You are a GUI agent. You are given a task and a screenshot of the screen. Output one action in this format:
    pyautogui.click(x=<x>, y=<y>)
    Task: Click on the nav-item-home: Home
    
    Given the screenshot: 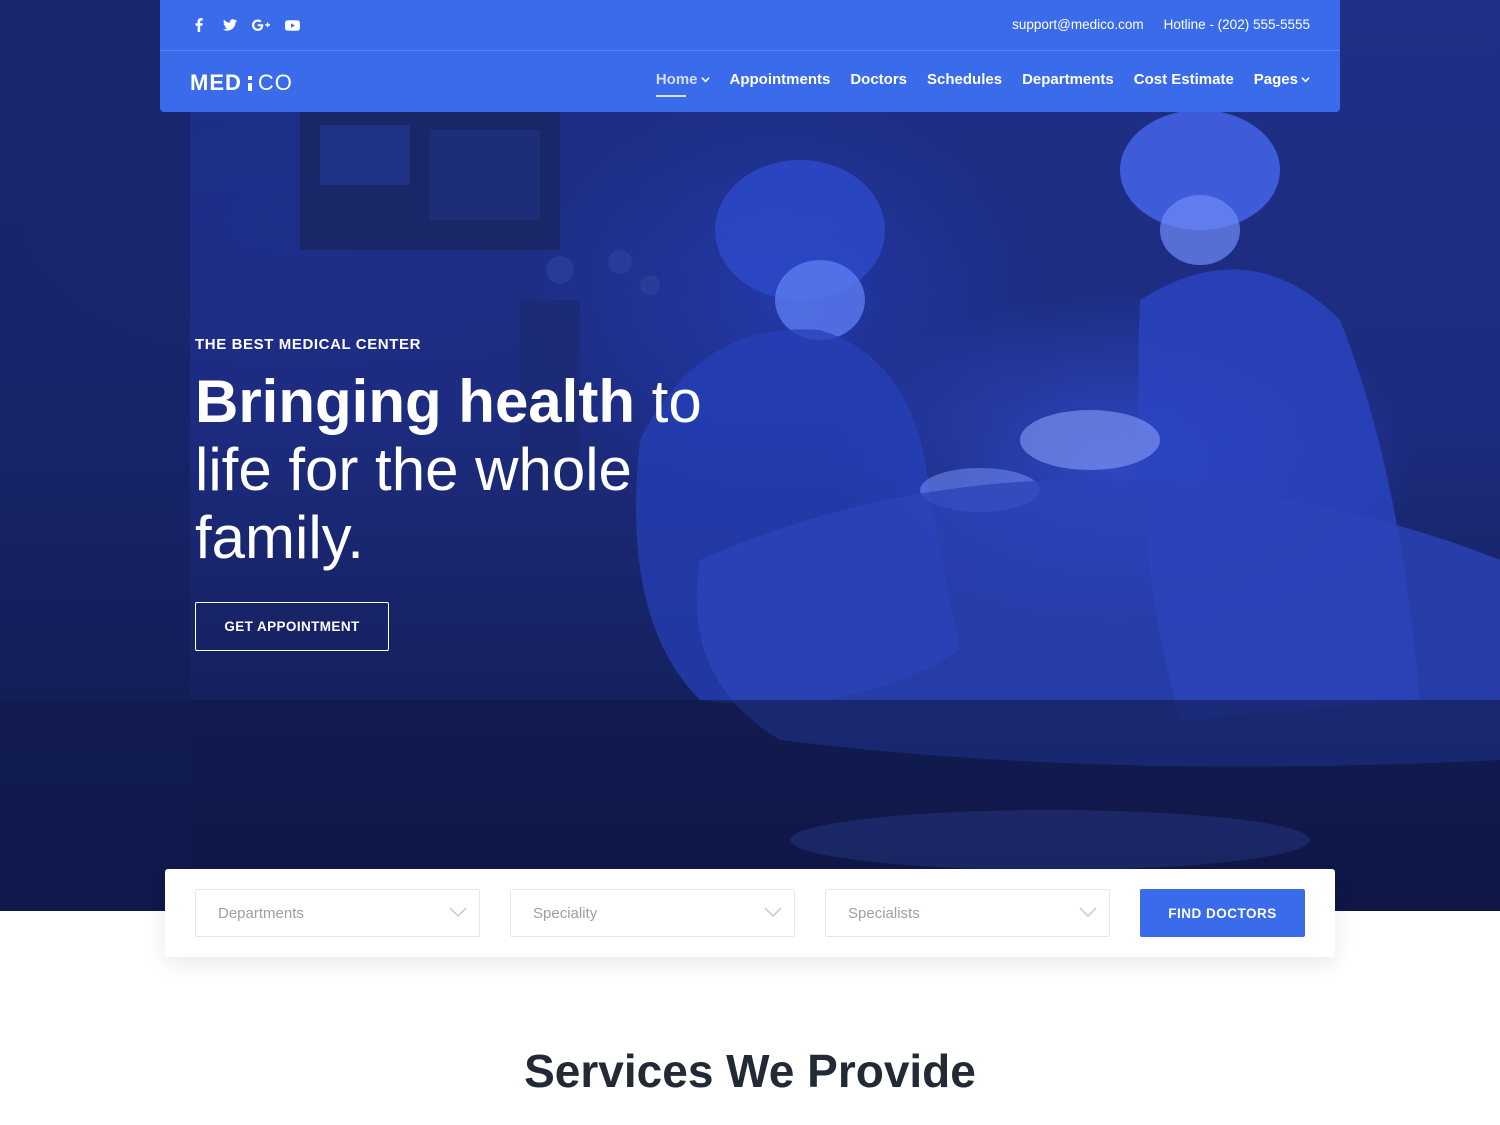 What is the action you would take?
    pyautogui.click(x=682, y=84)
    